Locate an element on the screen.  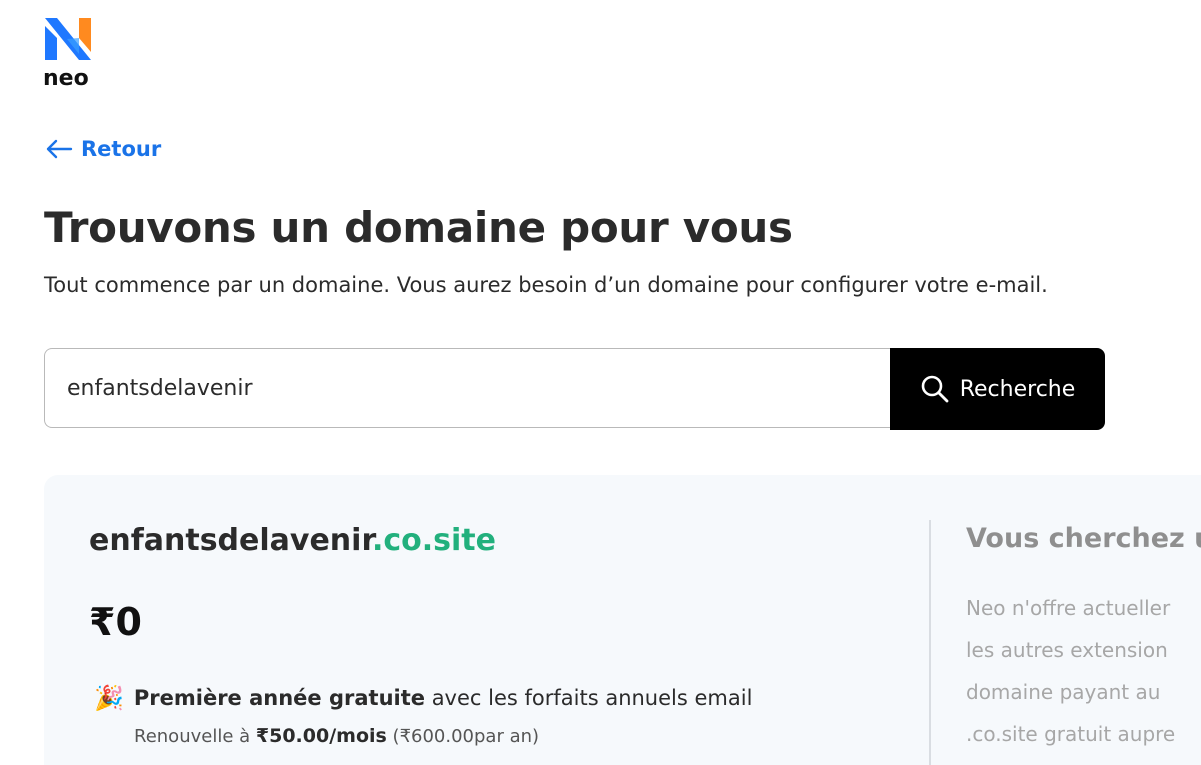
arrow-left-icon is located at coordinates (59, 149).